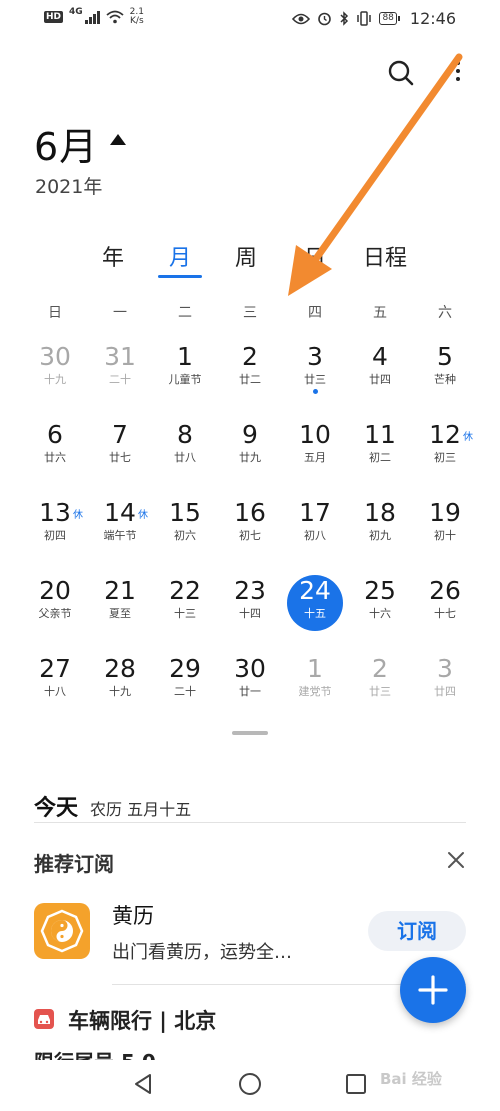  I want to click on close-icon, so click(456, 860).